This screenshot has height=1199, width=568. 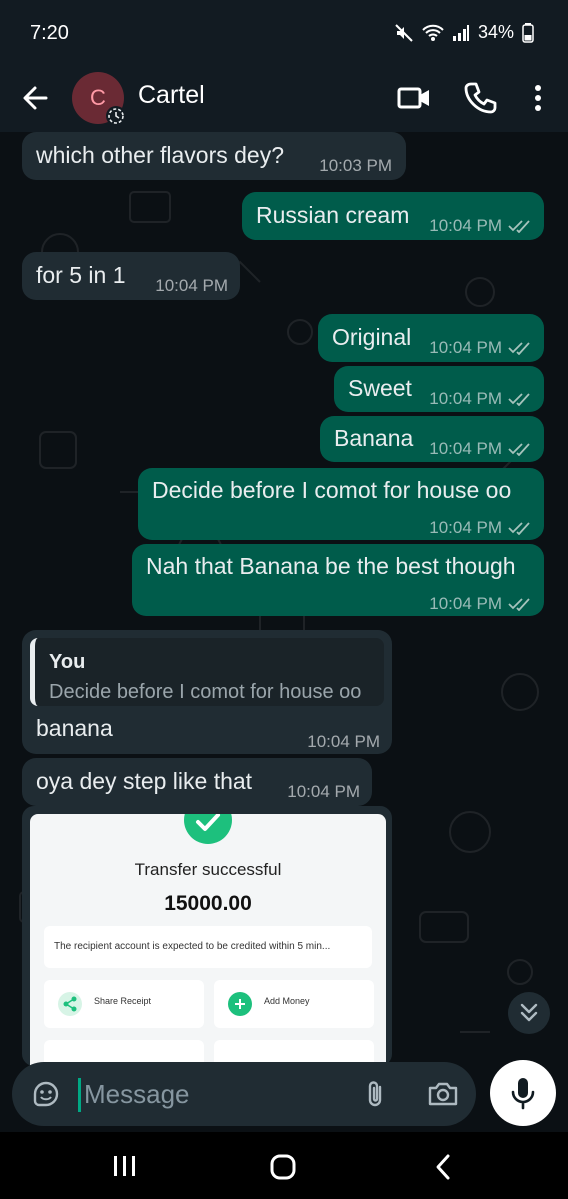 I want to click on message-text: which other flavors dey?, so click(x=160, y=155).